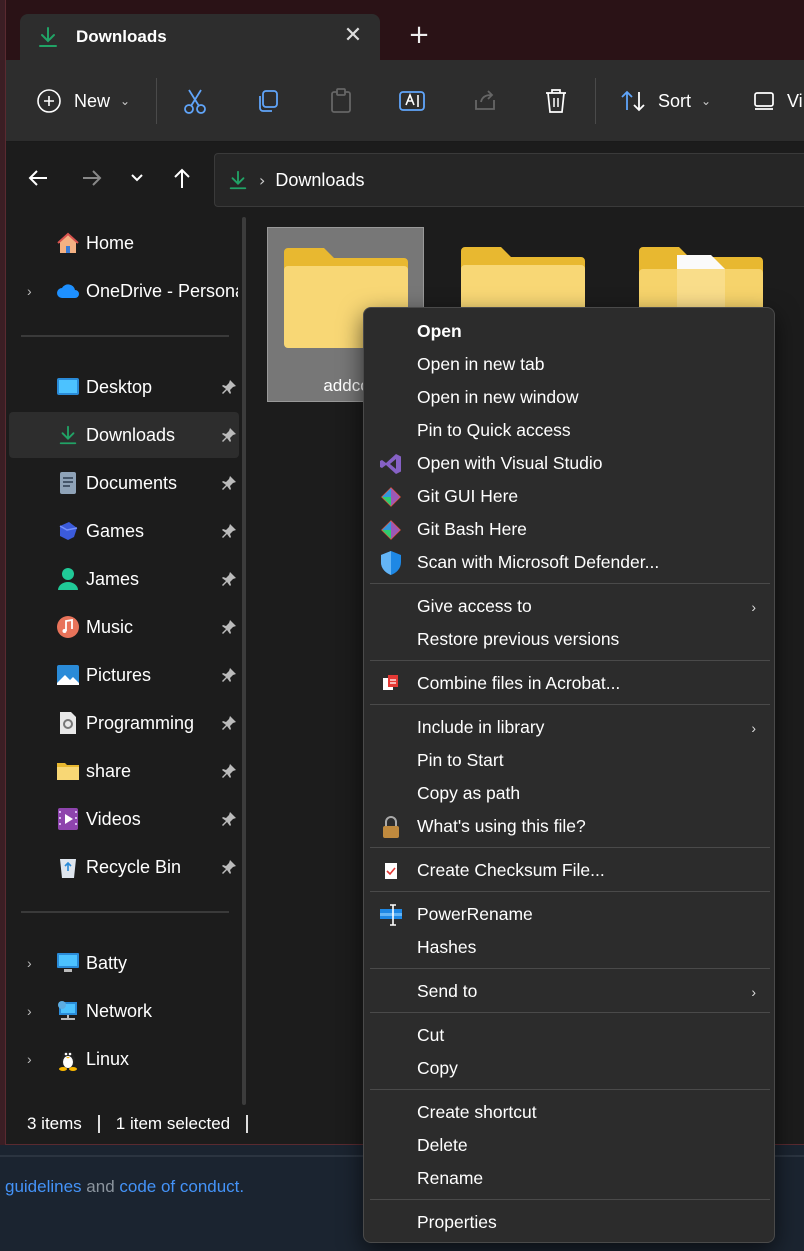 This screenshot has height=1251, width=804. I want to click on background-text: guidelines and code of conduct., so click(124, 1187).